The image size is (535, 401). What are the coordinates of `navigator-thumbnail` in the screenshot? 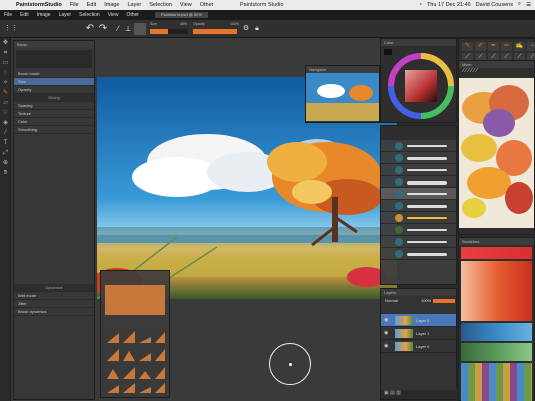 It's located at (342, 97).